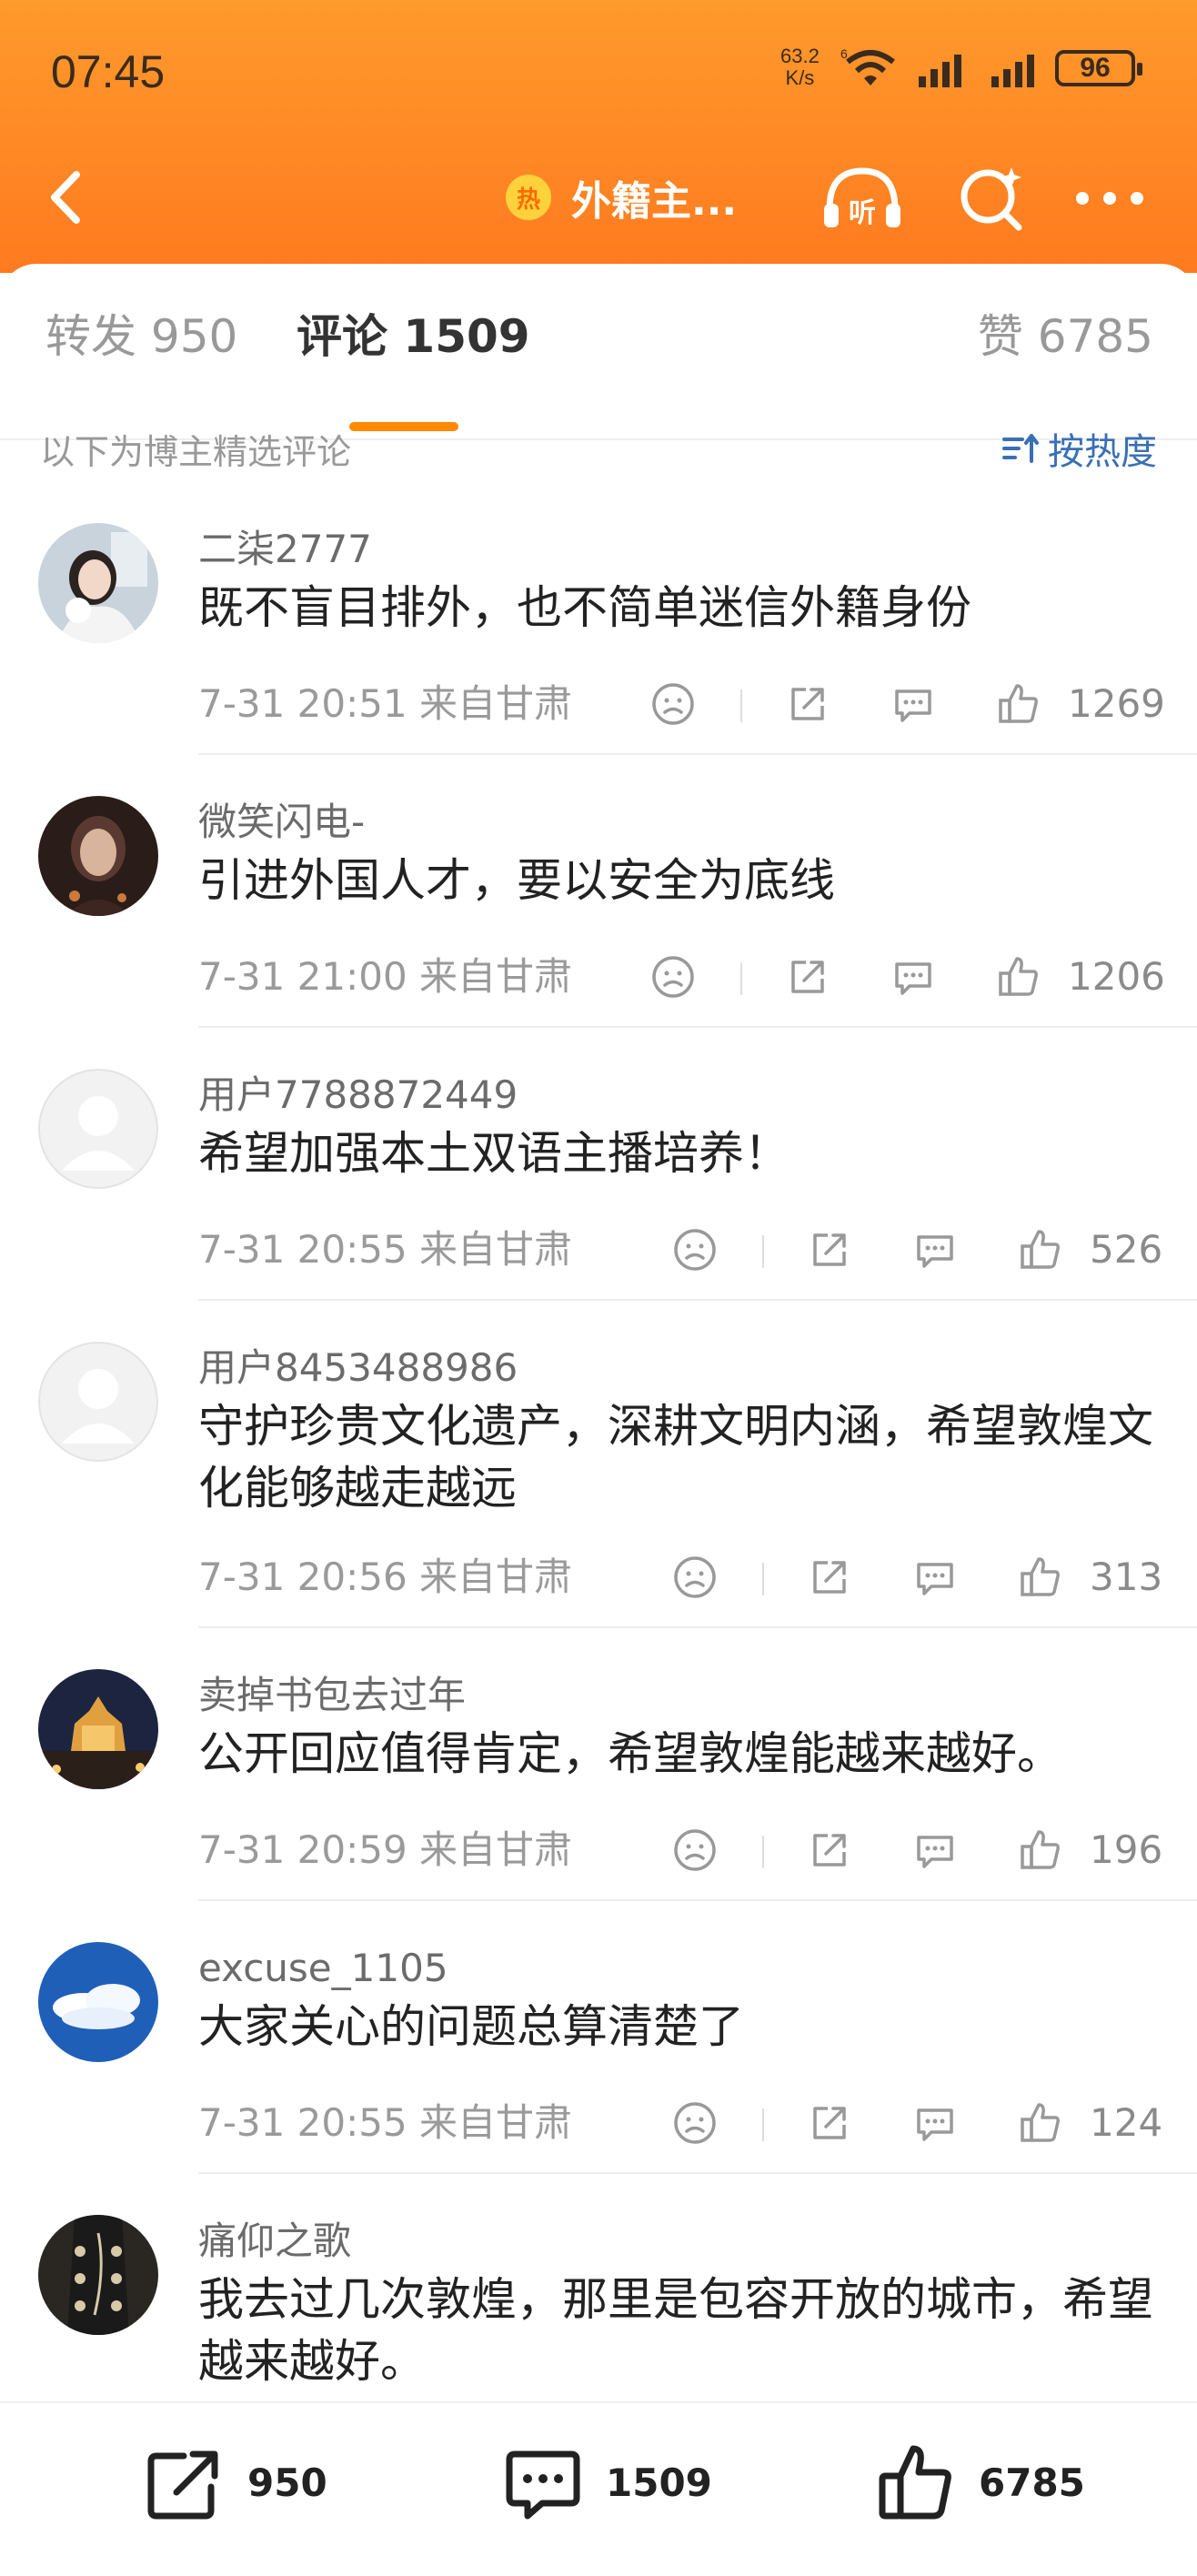 This screenshot has height=2576, width=1197. Describe the element at coordinates (1116, 703) in the screenshot. I see `like-count: 1269` at that location.